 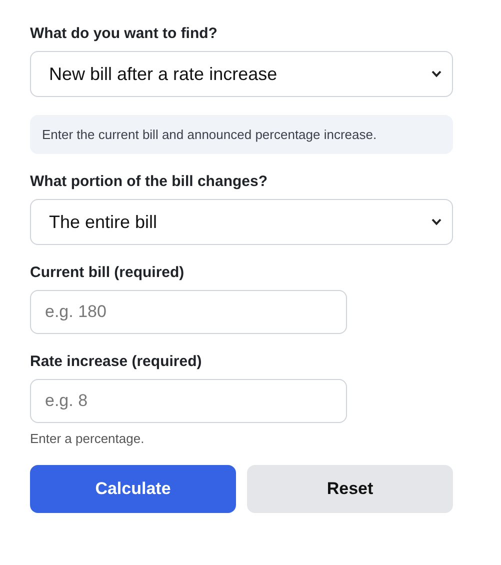 What do you see at coordinates (241, 74) in the screenshot?
I see `dropdown: New bill after a rate increase` at bounding box center [241, 74].